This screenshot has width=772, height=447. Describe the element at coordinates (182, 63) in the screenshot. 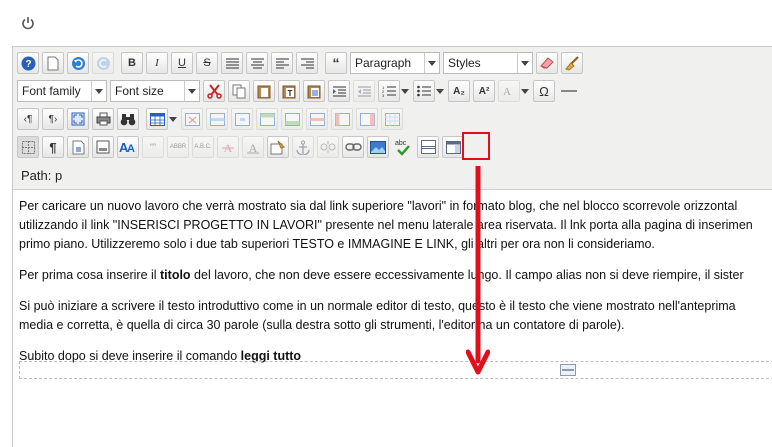

I see `underline-button: U` at that location.